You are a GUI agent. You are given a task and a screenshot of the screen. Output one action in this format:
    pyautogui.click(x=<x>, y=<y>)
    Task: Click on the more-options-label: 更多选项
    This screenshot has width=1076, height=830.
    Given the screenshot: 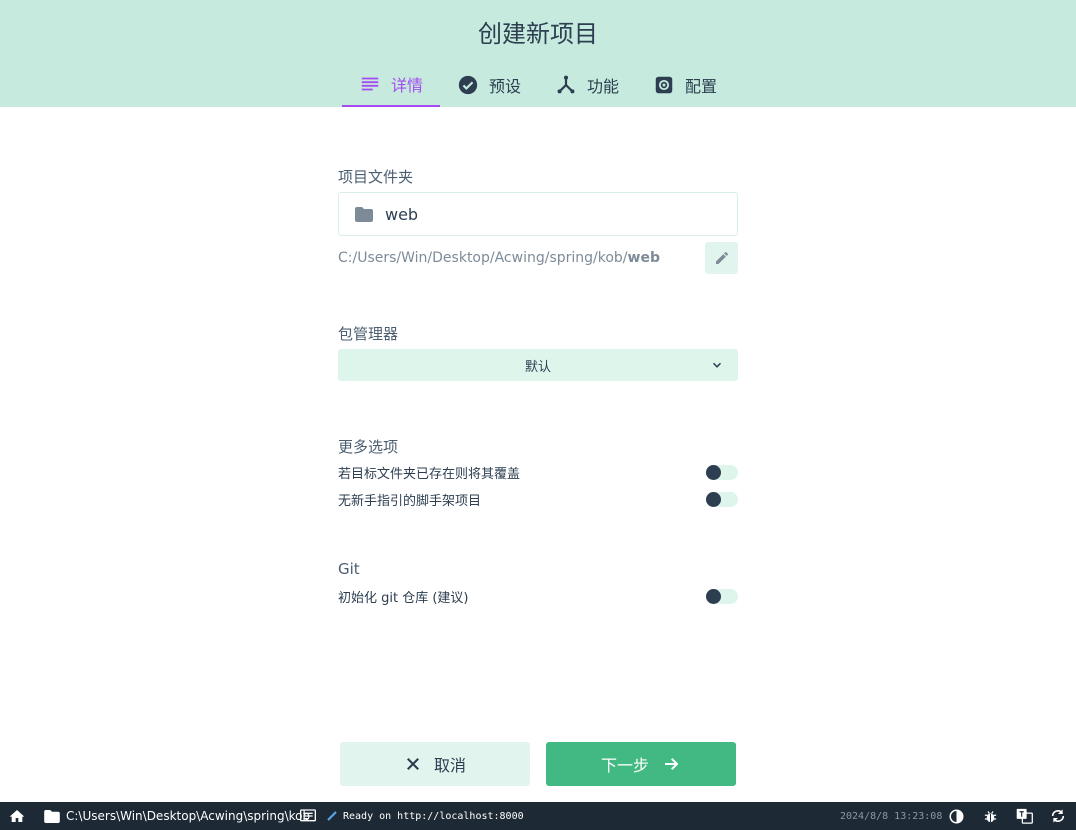 What is the action you would take?
    pyautogui.click(x=368, y=447)
    